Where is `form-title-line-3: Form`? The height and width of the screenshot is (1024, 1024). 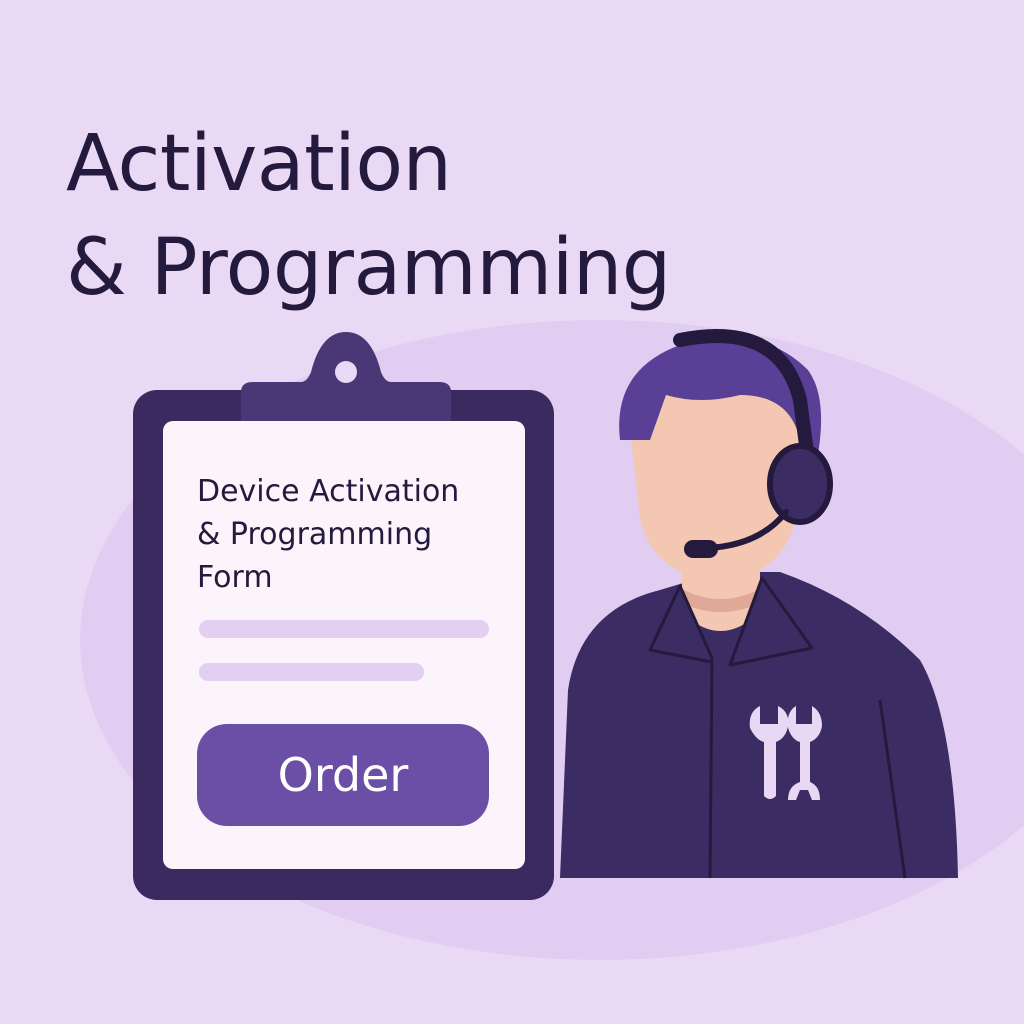 form-title-line-3: Form is located at coordinates (235, 577).